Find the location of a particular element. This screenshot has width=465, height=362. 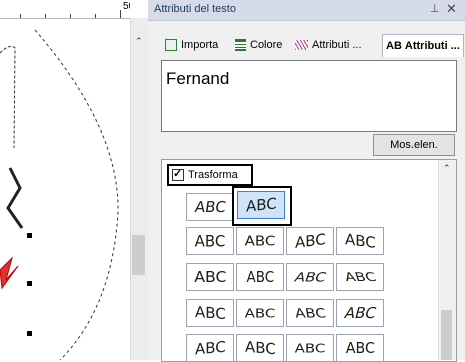

transform-style-curve-down: ABC is located at coordinates (360, 241).